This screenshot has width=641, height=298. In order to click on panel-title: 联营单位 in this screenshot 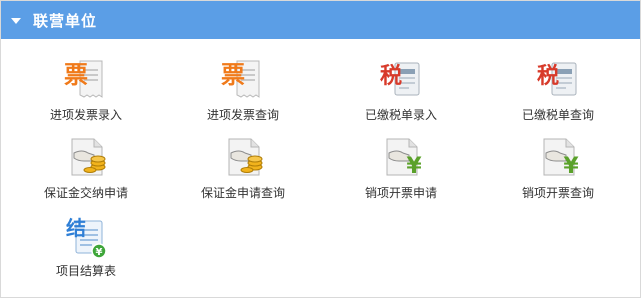, I will do `click(65, 20)`.